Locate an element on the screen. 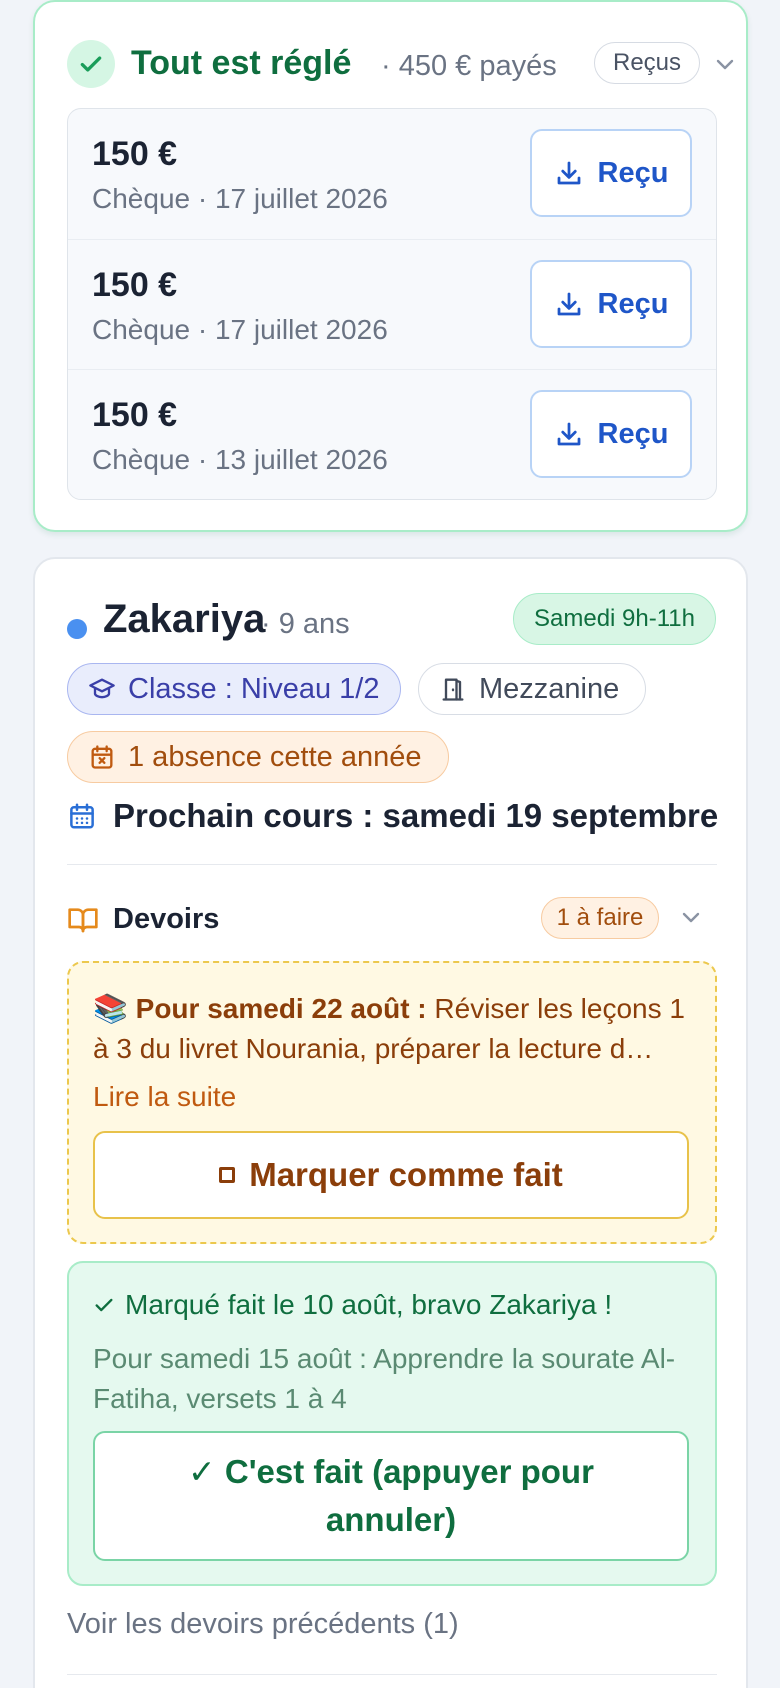  door-icon is located at coordinates (453, 689).